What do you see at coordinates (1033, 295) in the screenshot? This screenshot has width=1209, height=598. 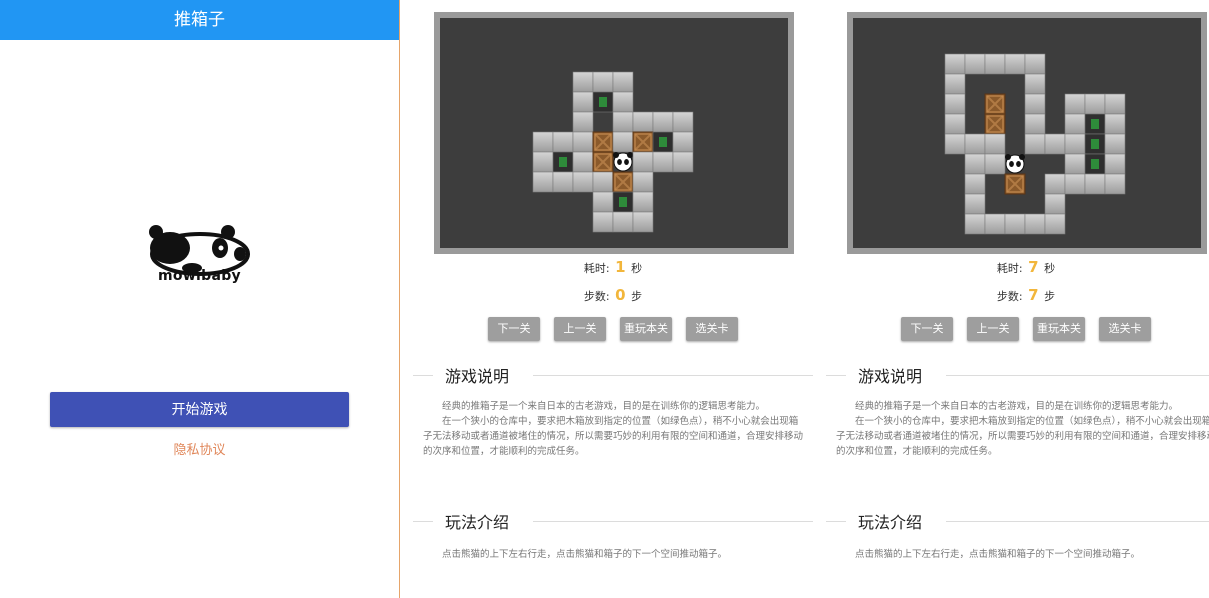 I see `steps-value: 7` at bounding box center [1033, 295].